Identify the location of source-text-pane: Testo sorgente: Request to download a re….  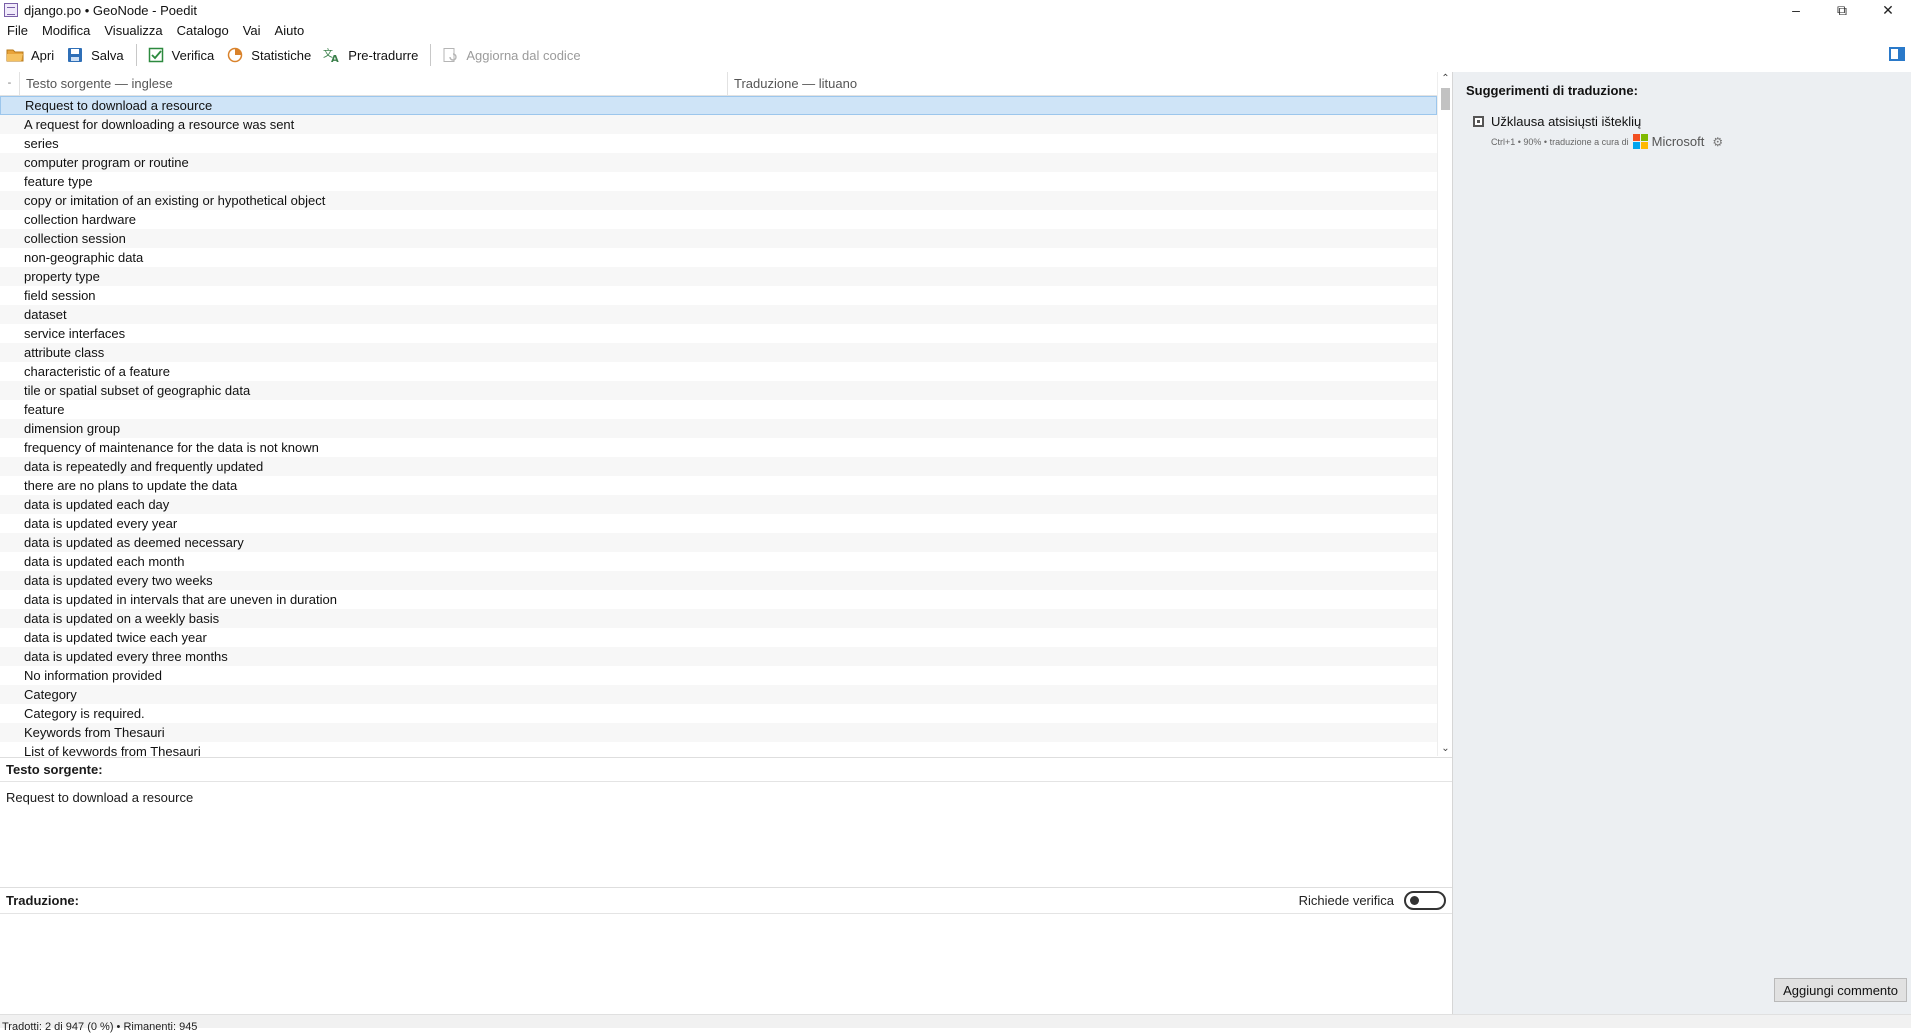
(726, 822).